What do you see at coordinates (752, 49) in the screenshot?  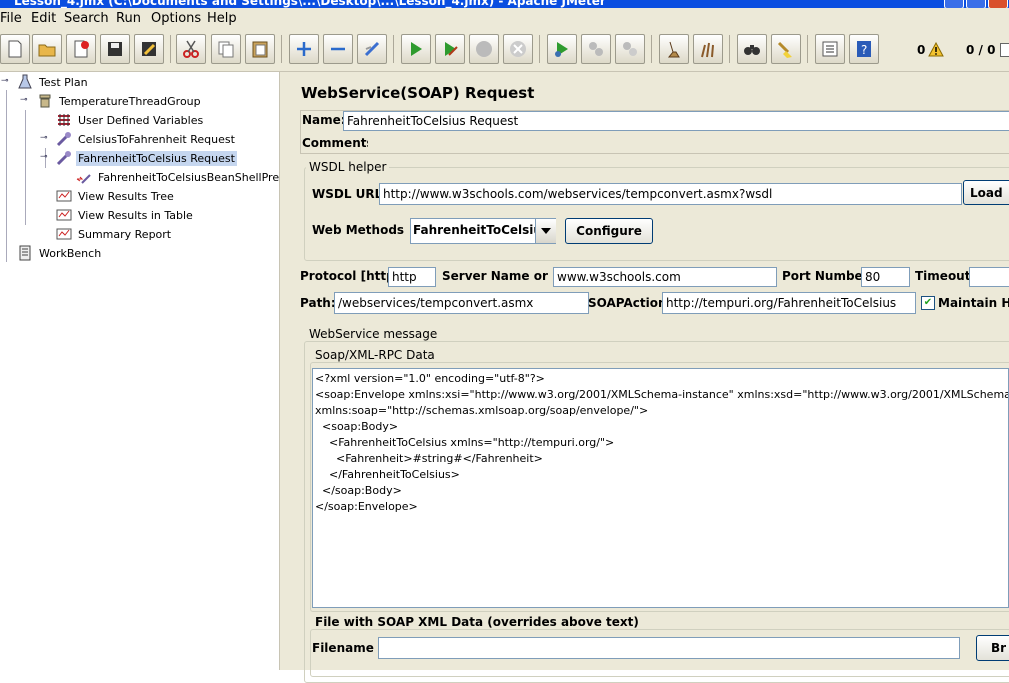 I see `search-icon` at bounding box center [752, 49].